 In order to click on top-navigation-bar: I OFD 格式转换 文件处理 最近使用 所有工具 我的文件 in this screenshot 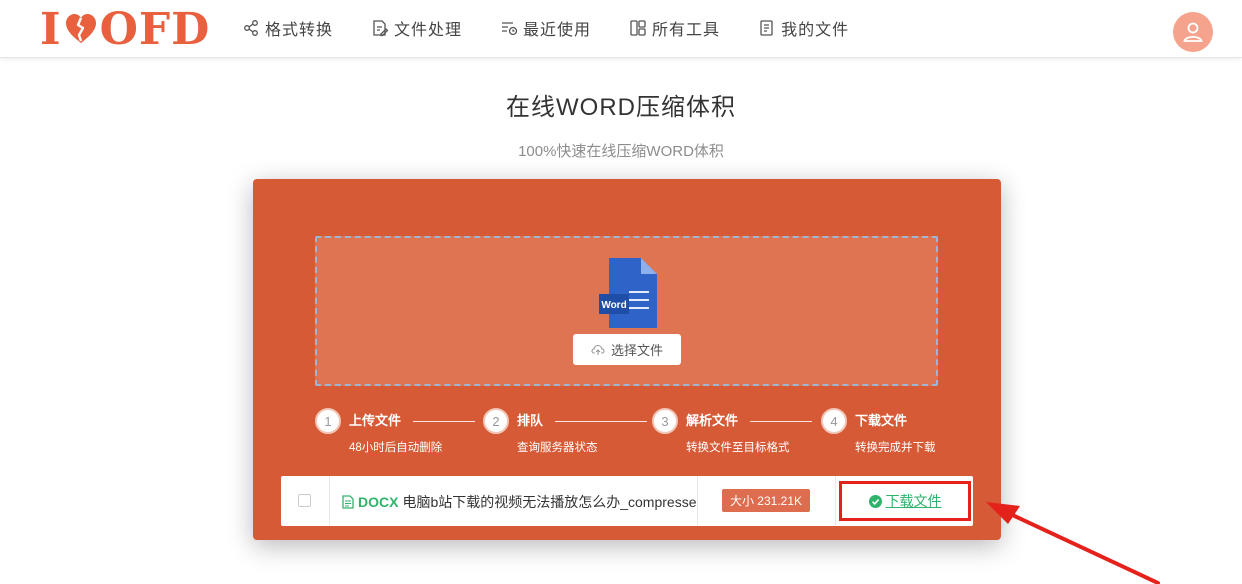, I will do `click(621, 29)`.